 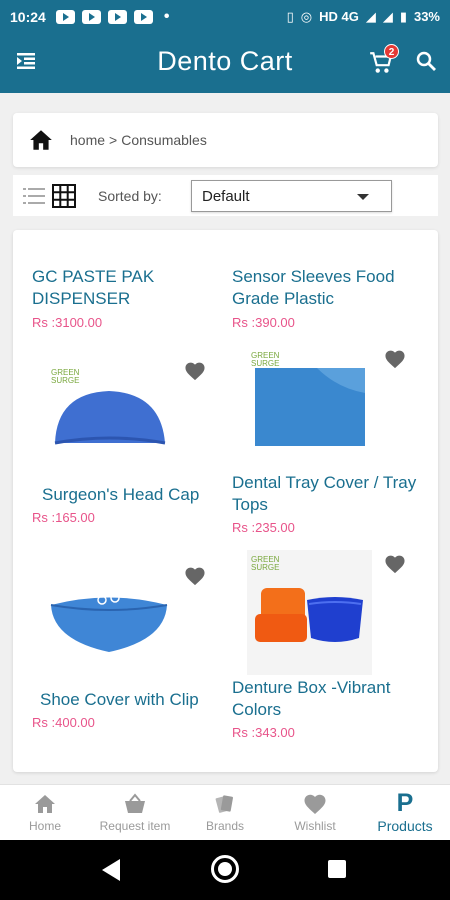 What do you see at coordinates (309, 612) in the screenshot?
I see `product-image-denture-box: GREEN SURGE` at bounding box center [309, 612].